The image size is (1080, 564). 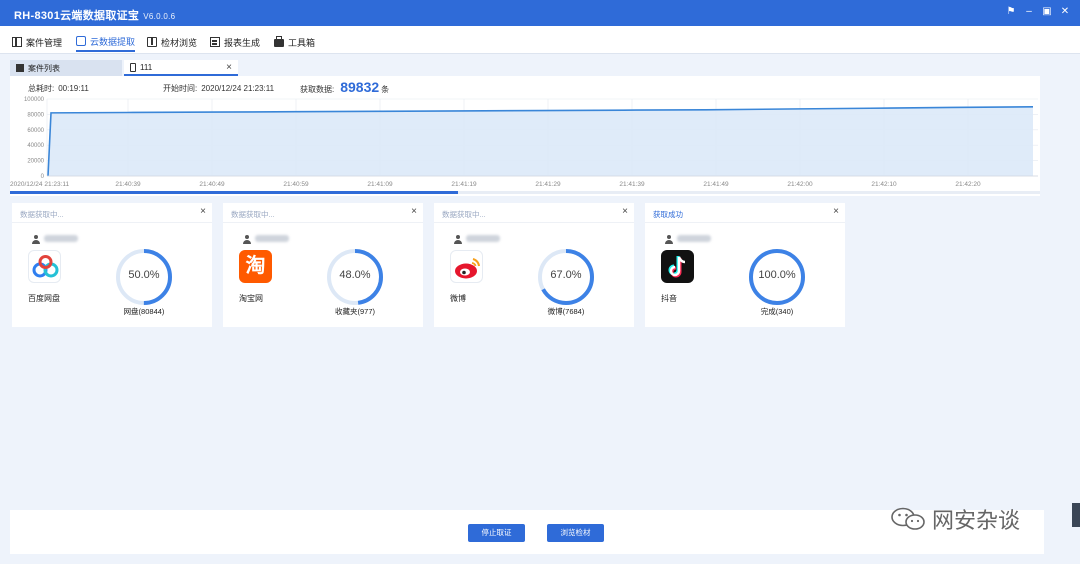 I want to click on data-count-value: 89832, so click(x=360, y=87).